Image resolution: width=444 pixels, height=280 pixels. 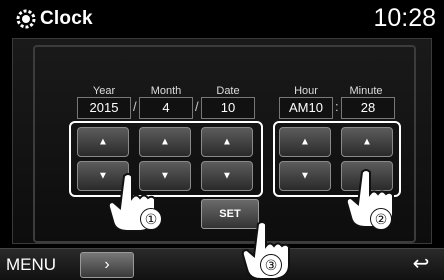 I want to click on date-value: 10, so click(x=228, y=108).